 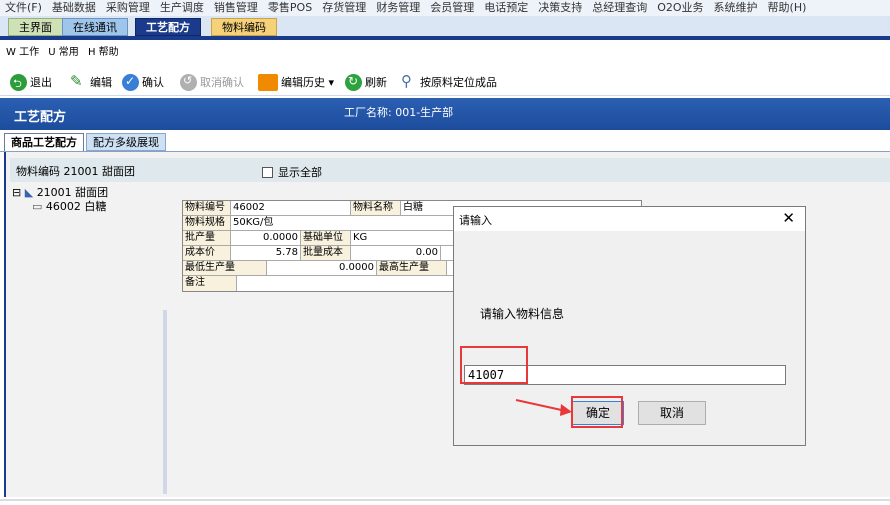 What do you see at coordinates (398, 8) in the screenshot?
I see `menu-finance: 财务管理` at bounding box center [398, 8].